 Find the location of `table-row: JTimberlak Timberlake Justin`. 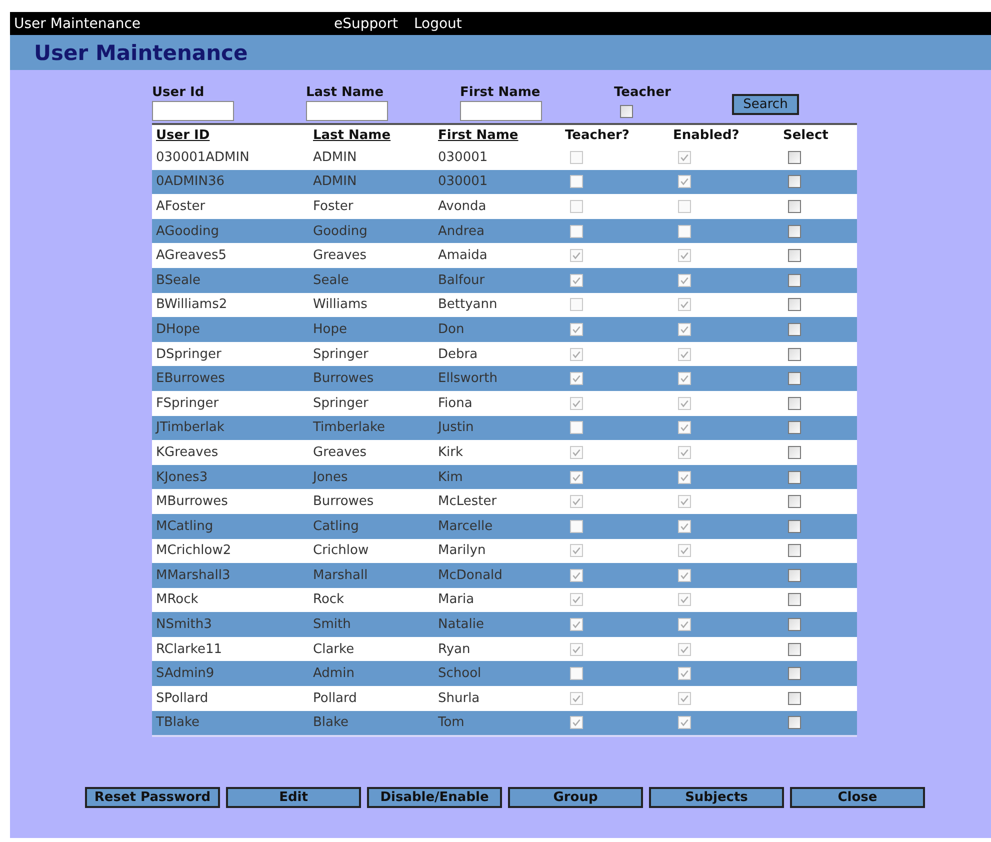

table-row: JTimberlak Timberlake Justin is located at coordinates (504, 428).